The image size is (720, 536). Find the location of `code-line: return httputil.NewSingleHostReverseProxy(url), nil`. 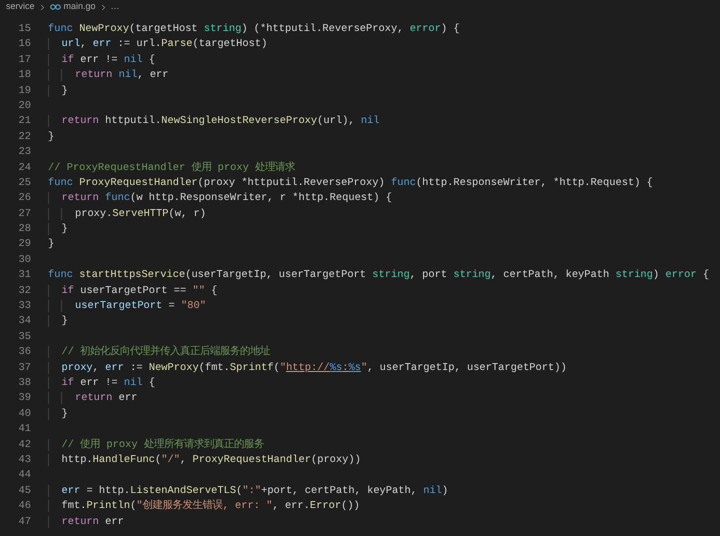

code-line: return httputil.NewSingleHostReverseProxy(url), nil is located at coordinates (214, 122).